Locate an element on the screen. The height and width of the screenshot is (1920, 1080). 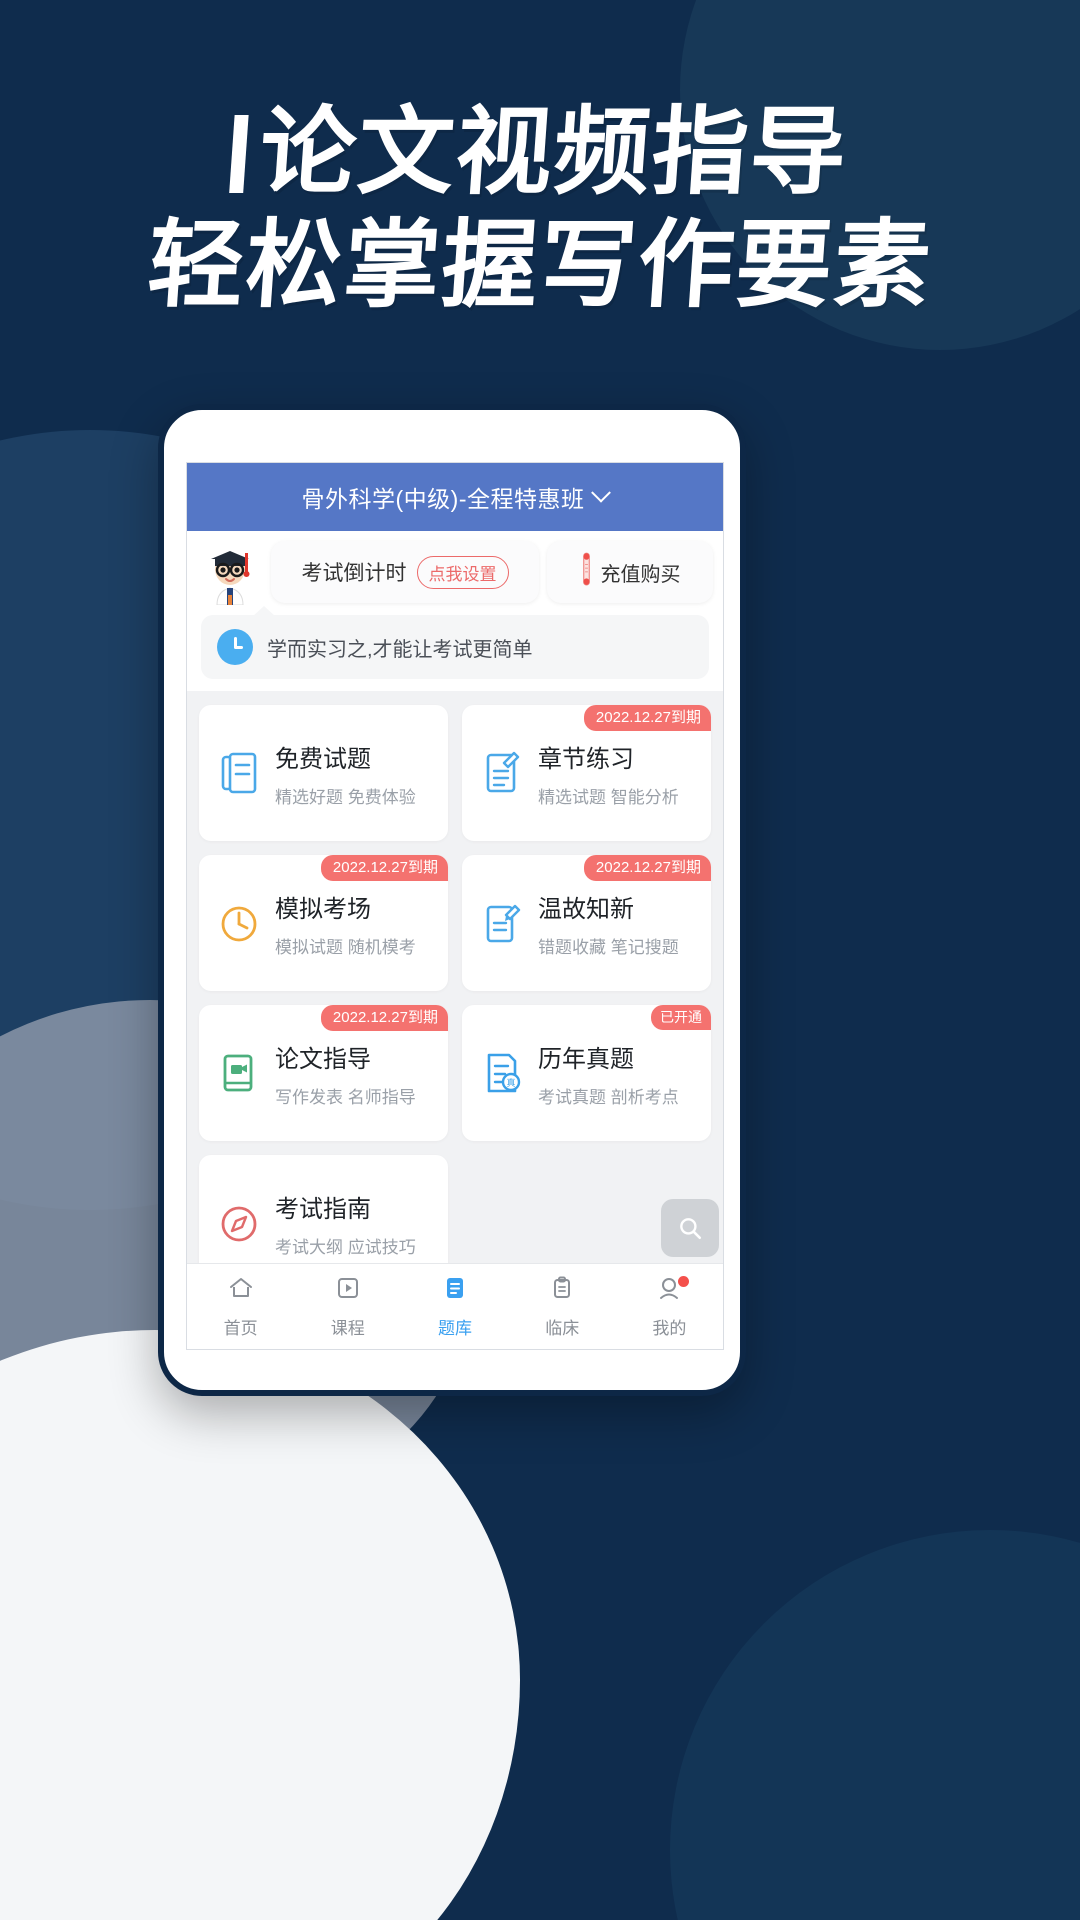
feature-card-review: 2022.12.27到期 温故知新 错题收藏 笔记搜题 is located at coordinates (586, 923).